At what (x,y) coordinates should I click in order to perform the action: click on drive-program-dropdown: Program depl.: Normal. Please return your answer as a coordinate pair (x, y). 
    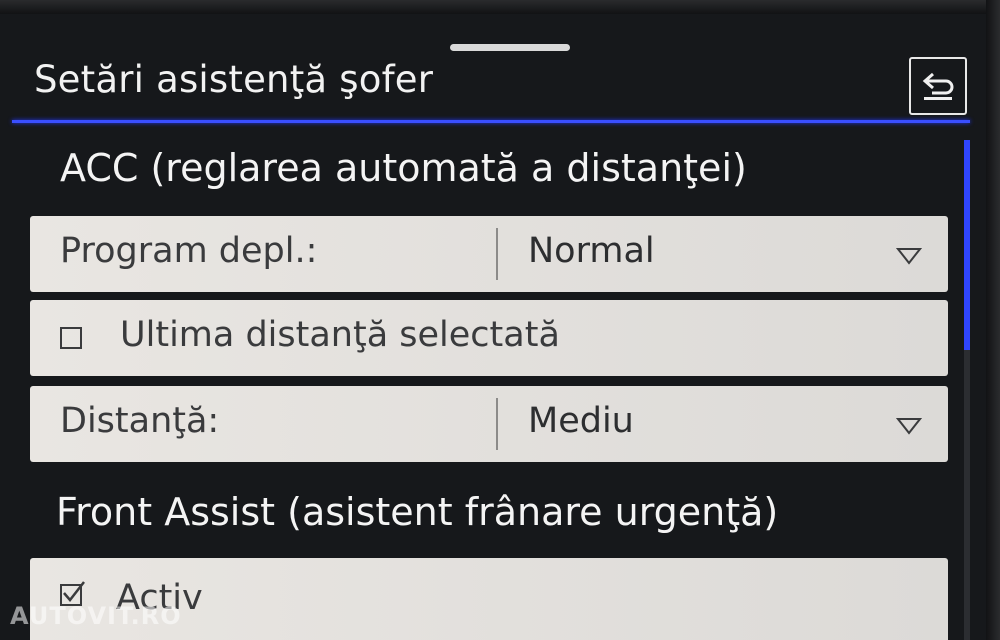
    Looking at the image, I should click on (489, 254).